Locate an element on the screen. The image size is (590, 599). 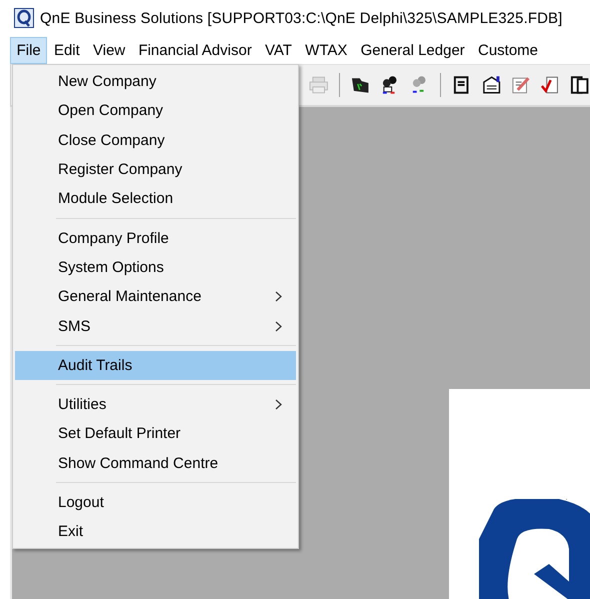
menu-item: Logout is located at coordinates (155, 503).